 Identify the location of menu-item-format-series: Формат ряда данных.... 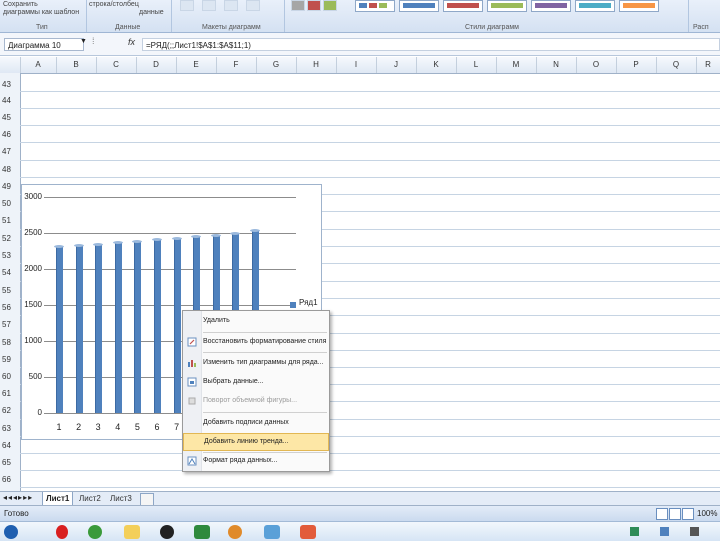
(256, 462).